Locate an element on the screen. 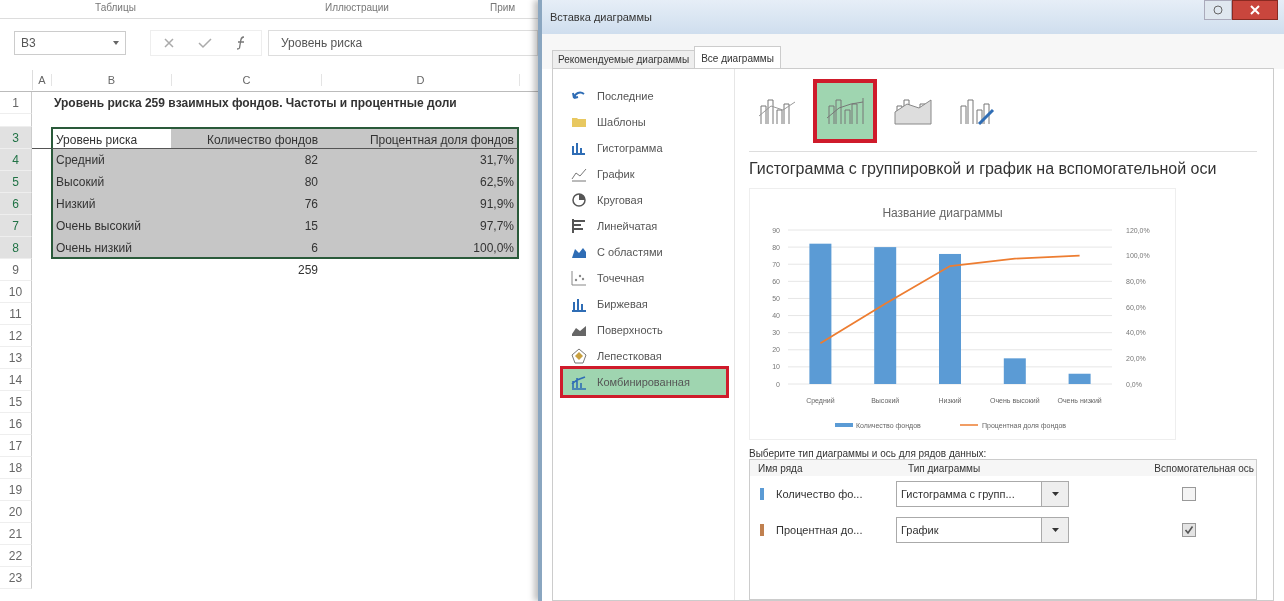 The image size is (1284, 601). chart-category-item: Последние is located at coordinates (648, 96).